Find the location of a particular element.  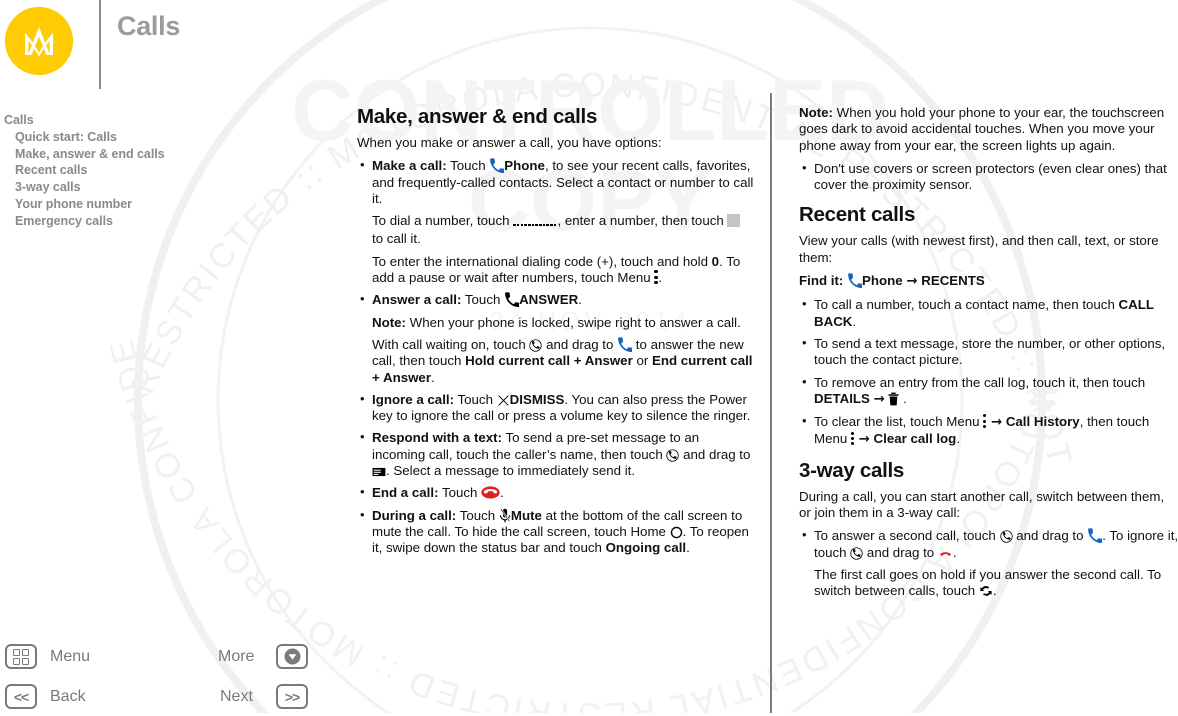

find-it-recents: Find it: Phone → RECENTS is located at coordinates (988, 281).